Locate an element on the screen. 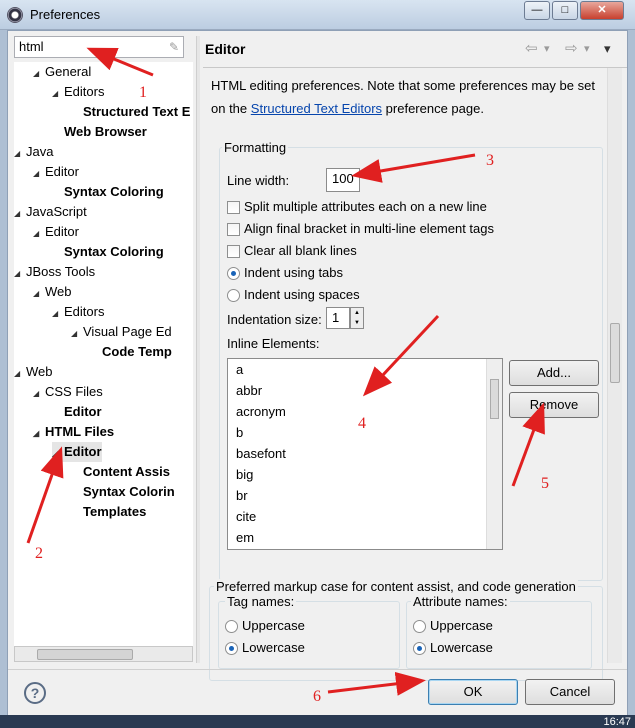 The width and height of the screenshot is (635, 728). annotation-number-3: 3 is located at coordinates (490, 160).